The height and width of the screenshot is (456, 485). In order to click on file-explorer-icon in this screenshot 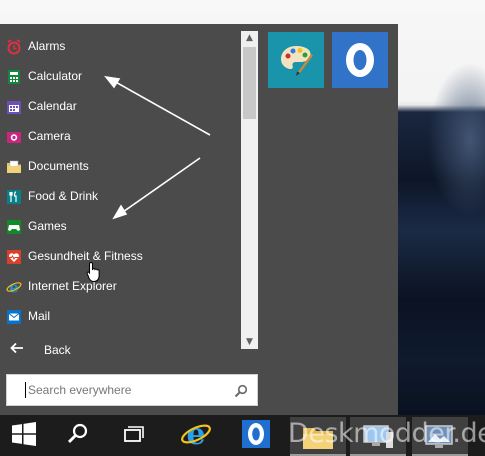, I will do `click(318, 439)`.